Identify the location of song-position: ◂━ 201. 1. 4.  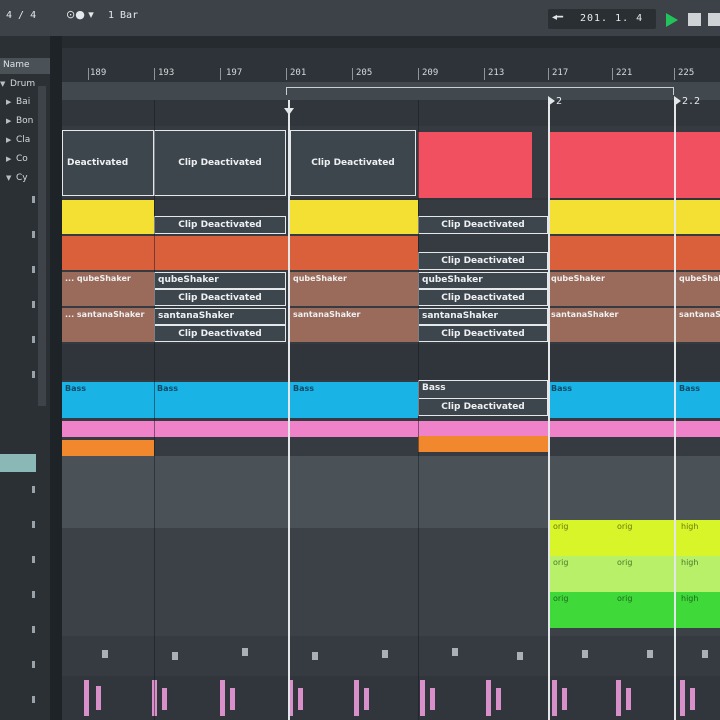
(602, 19).